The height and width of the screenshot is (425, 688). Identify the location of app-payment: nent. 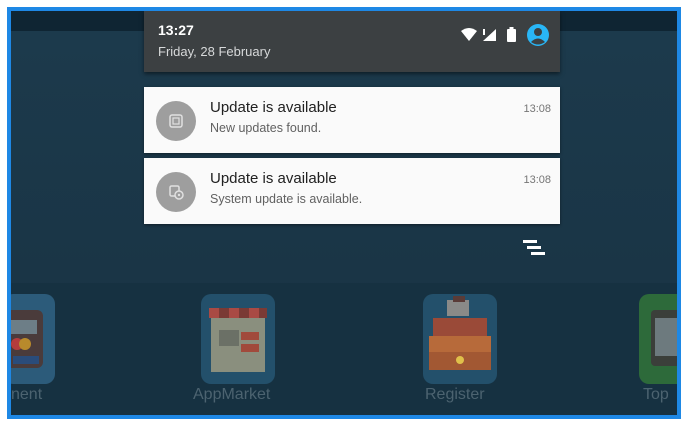
(41, 349).